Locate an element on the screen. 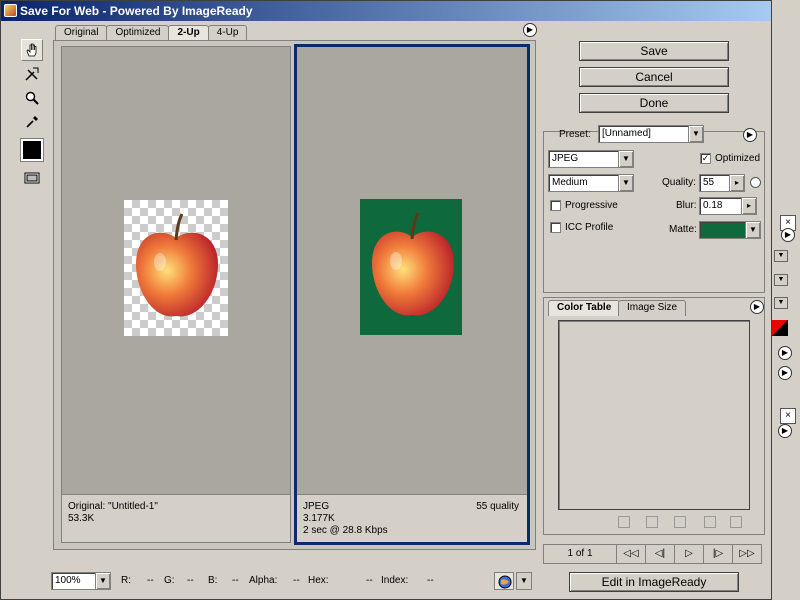  quality-preset-dropdown: Medium ▼ is located at coordinates (591, 183).